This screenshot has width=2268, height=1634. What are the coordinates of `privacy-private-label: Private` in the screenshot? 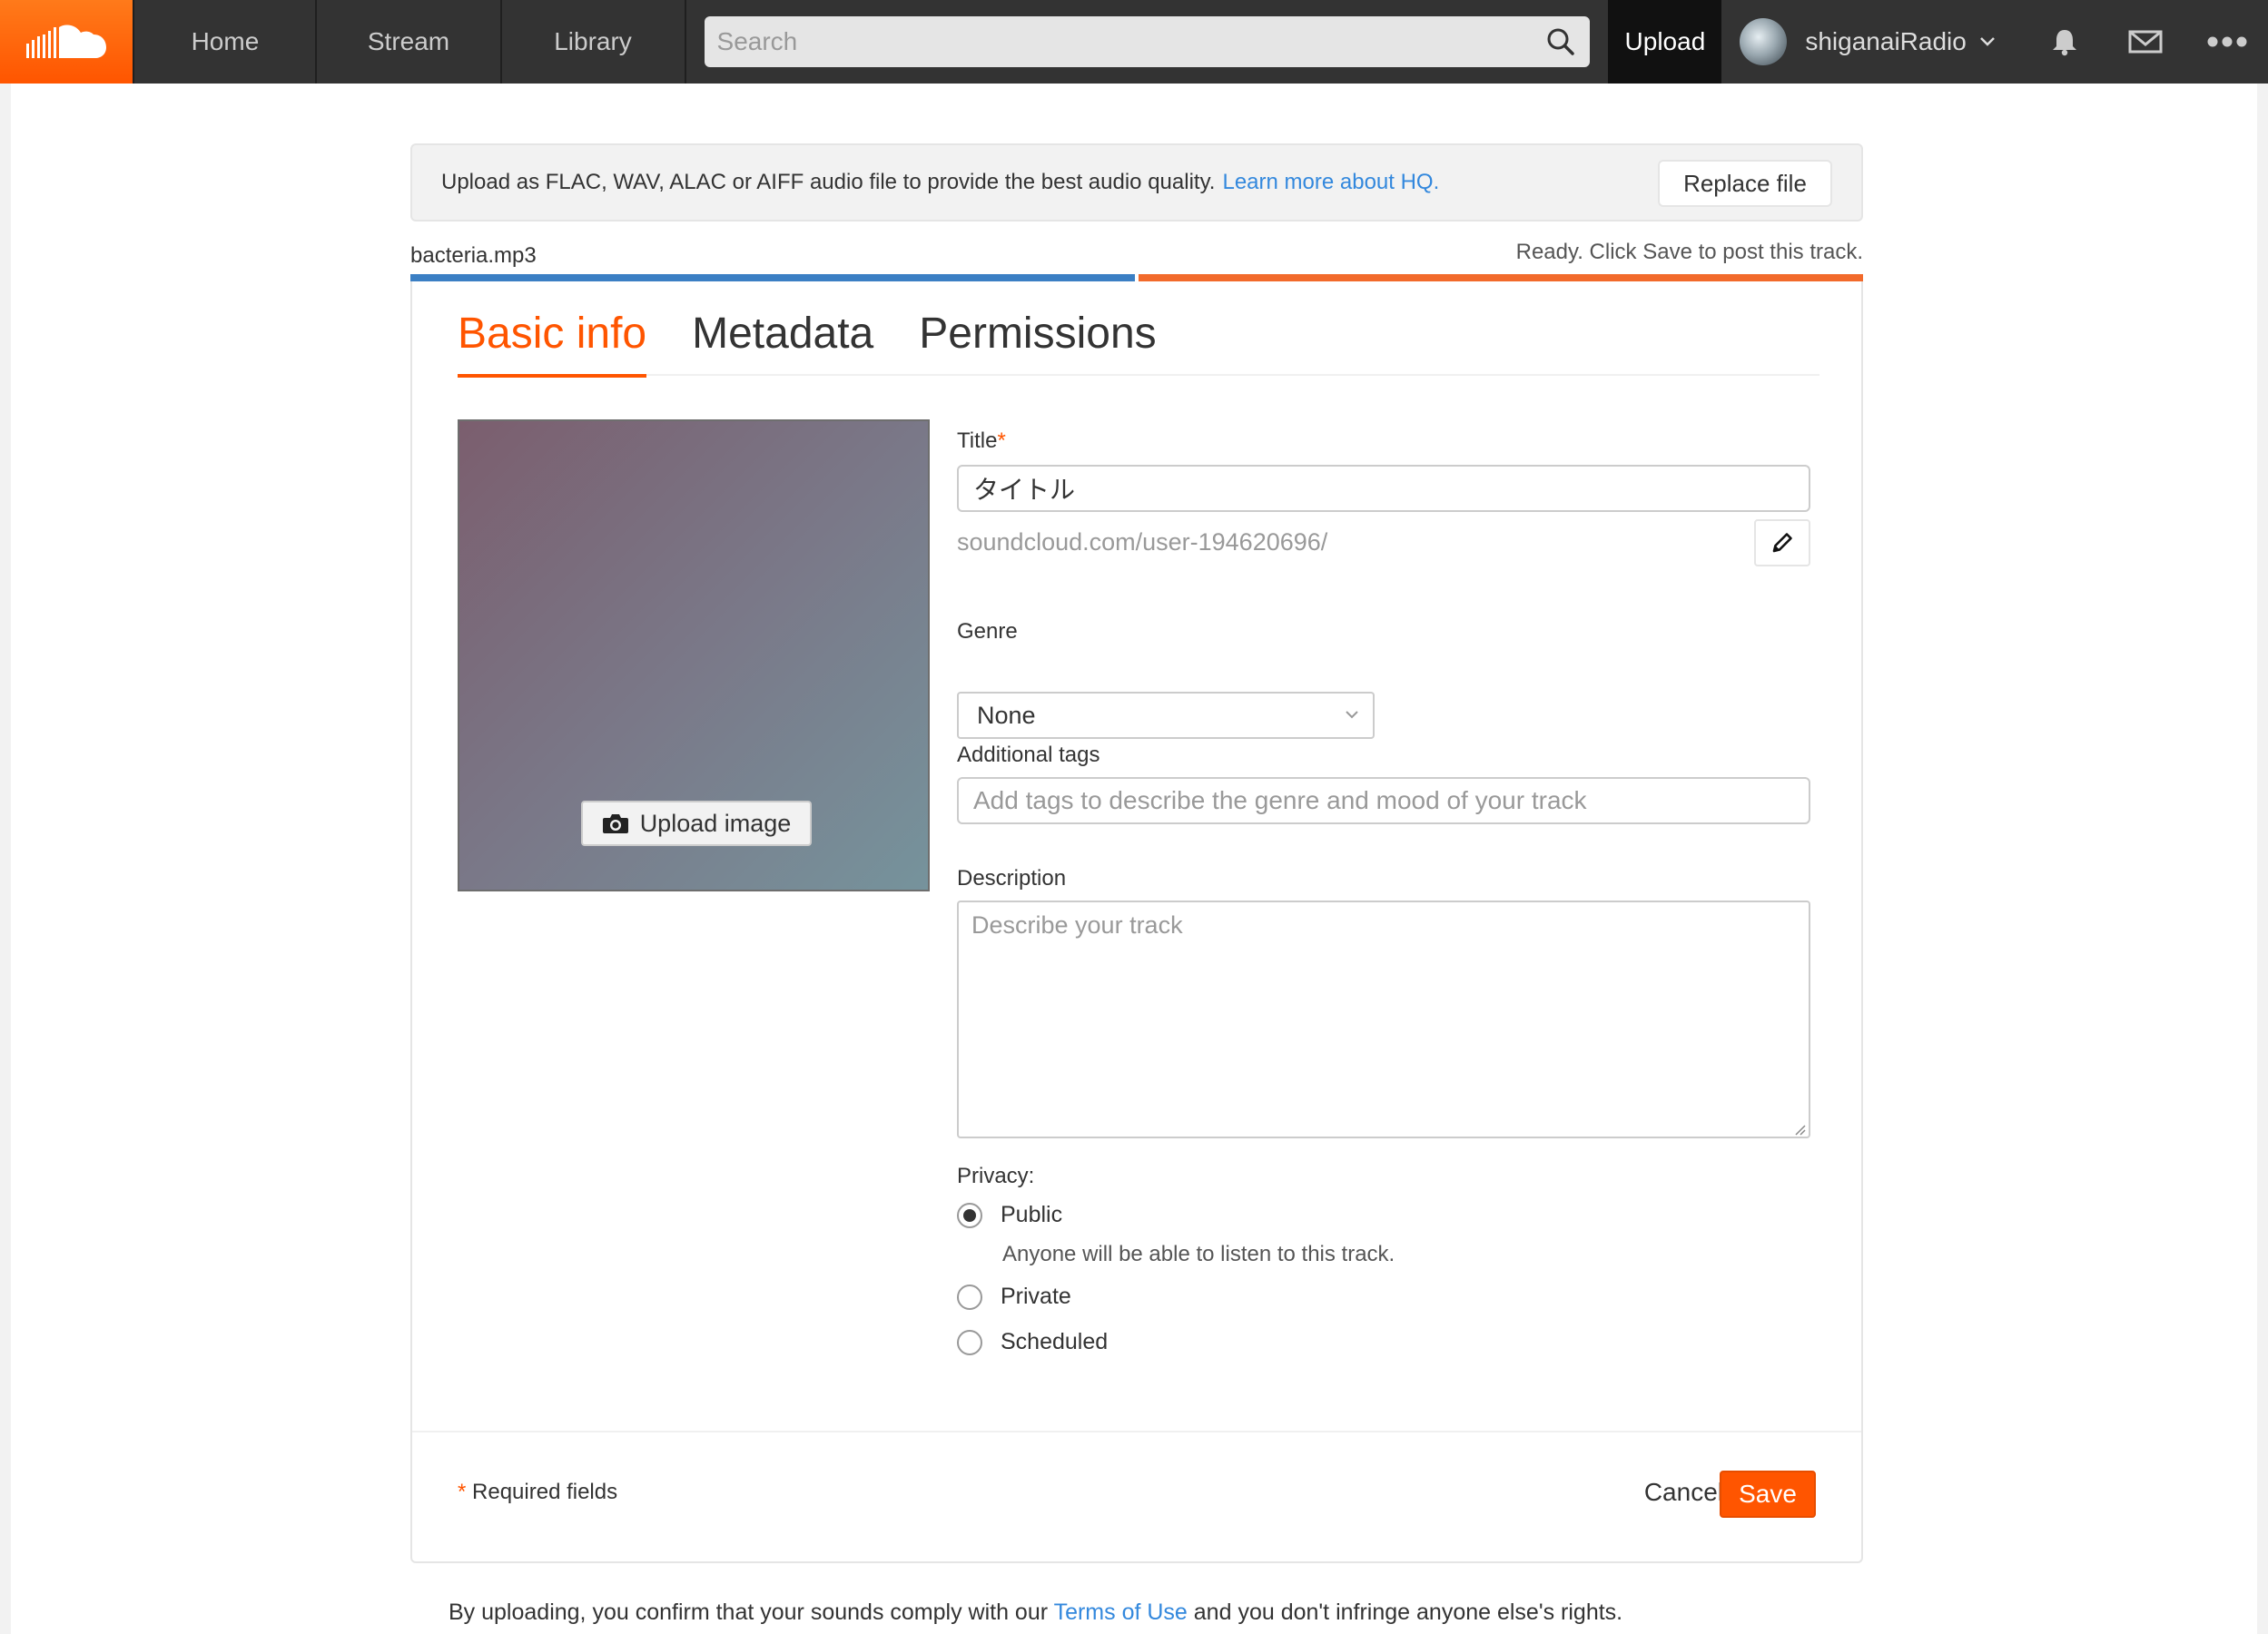 It's located at (1036, 1296).